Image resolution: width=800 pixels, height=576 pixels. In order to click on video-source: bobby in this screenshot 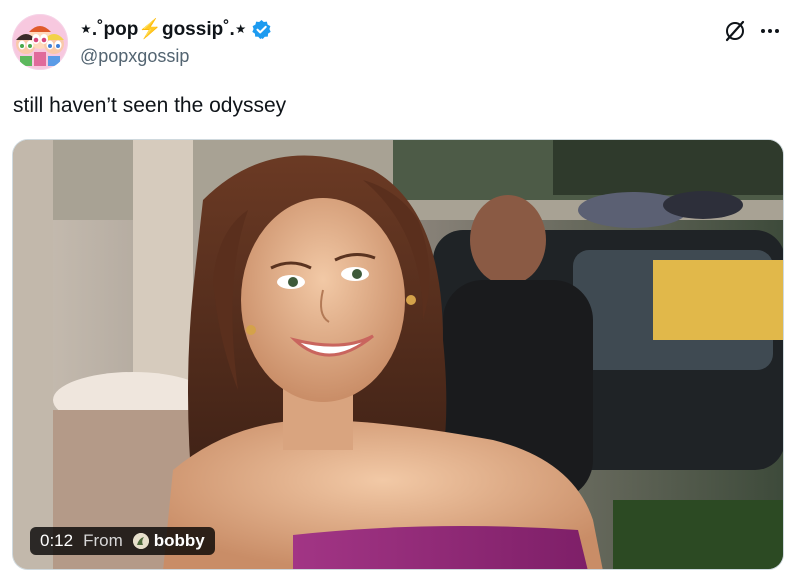, I will do `click(168, 541)`.